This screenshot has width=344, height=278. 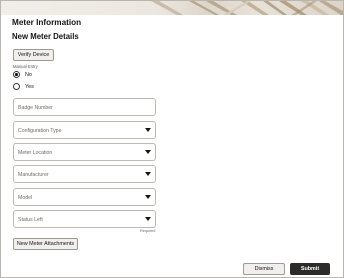 I want to click on manual-entry-option-yes: Yes, so click(x=23, y=86).